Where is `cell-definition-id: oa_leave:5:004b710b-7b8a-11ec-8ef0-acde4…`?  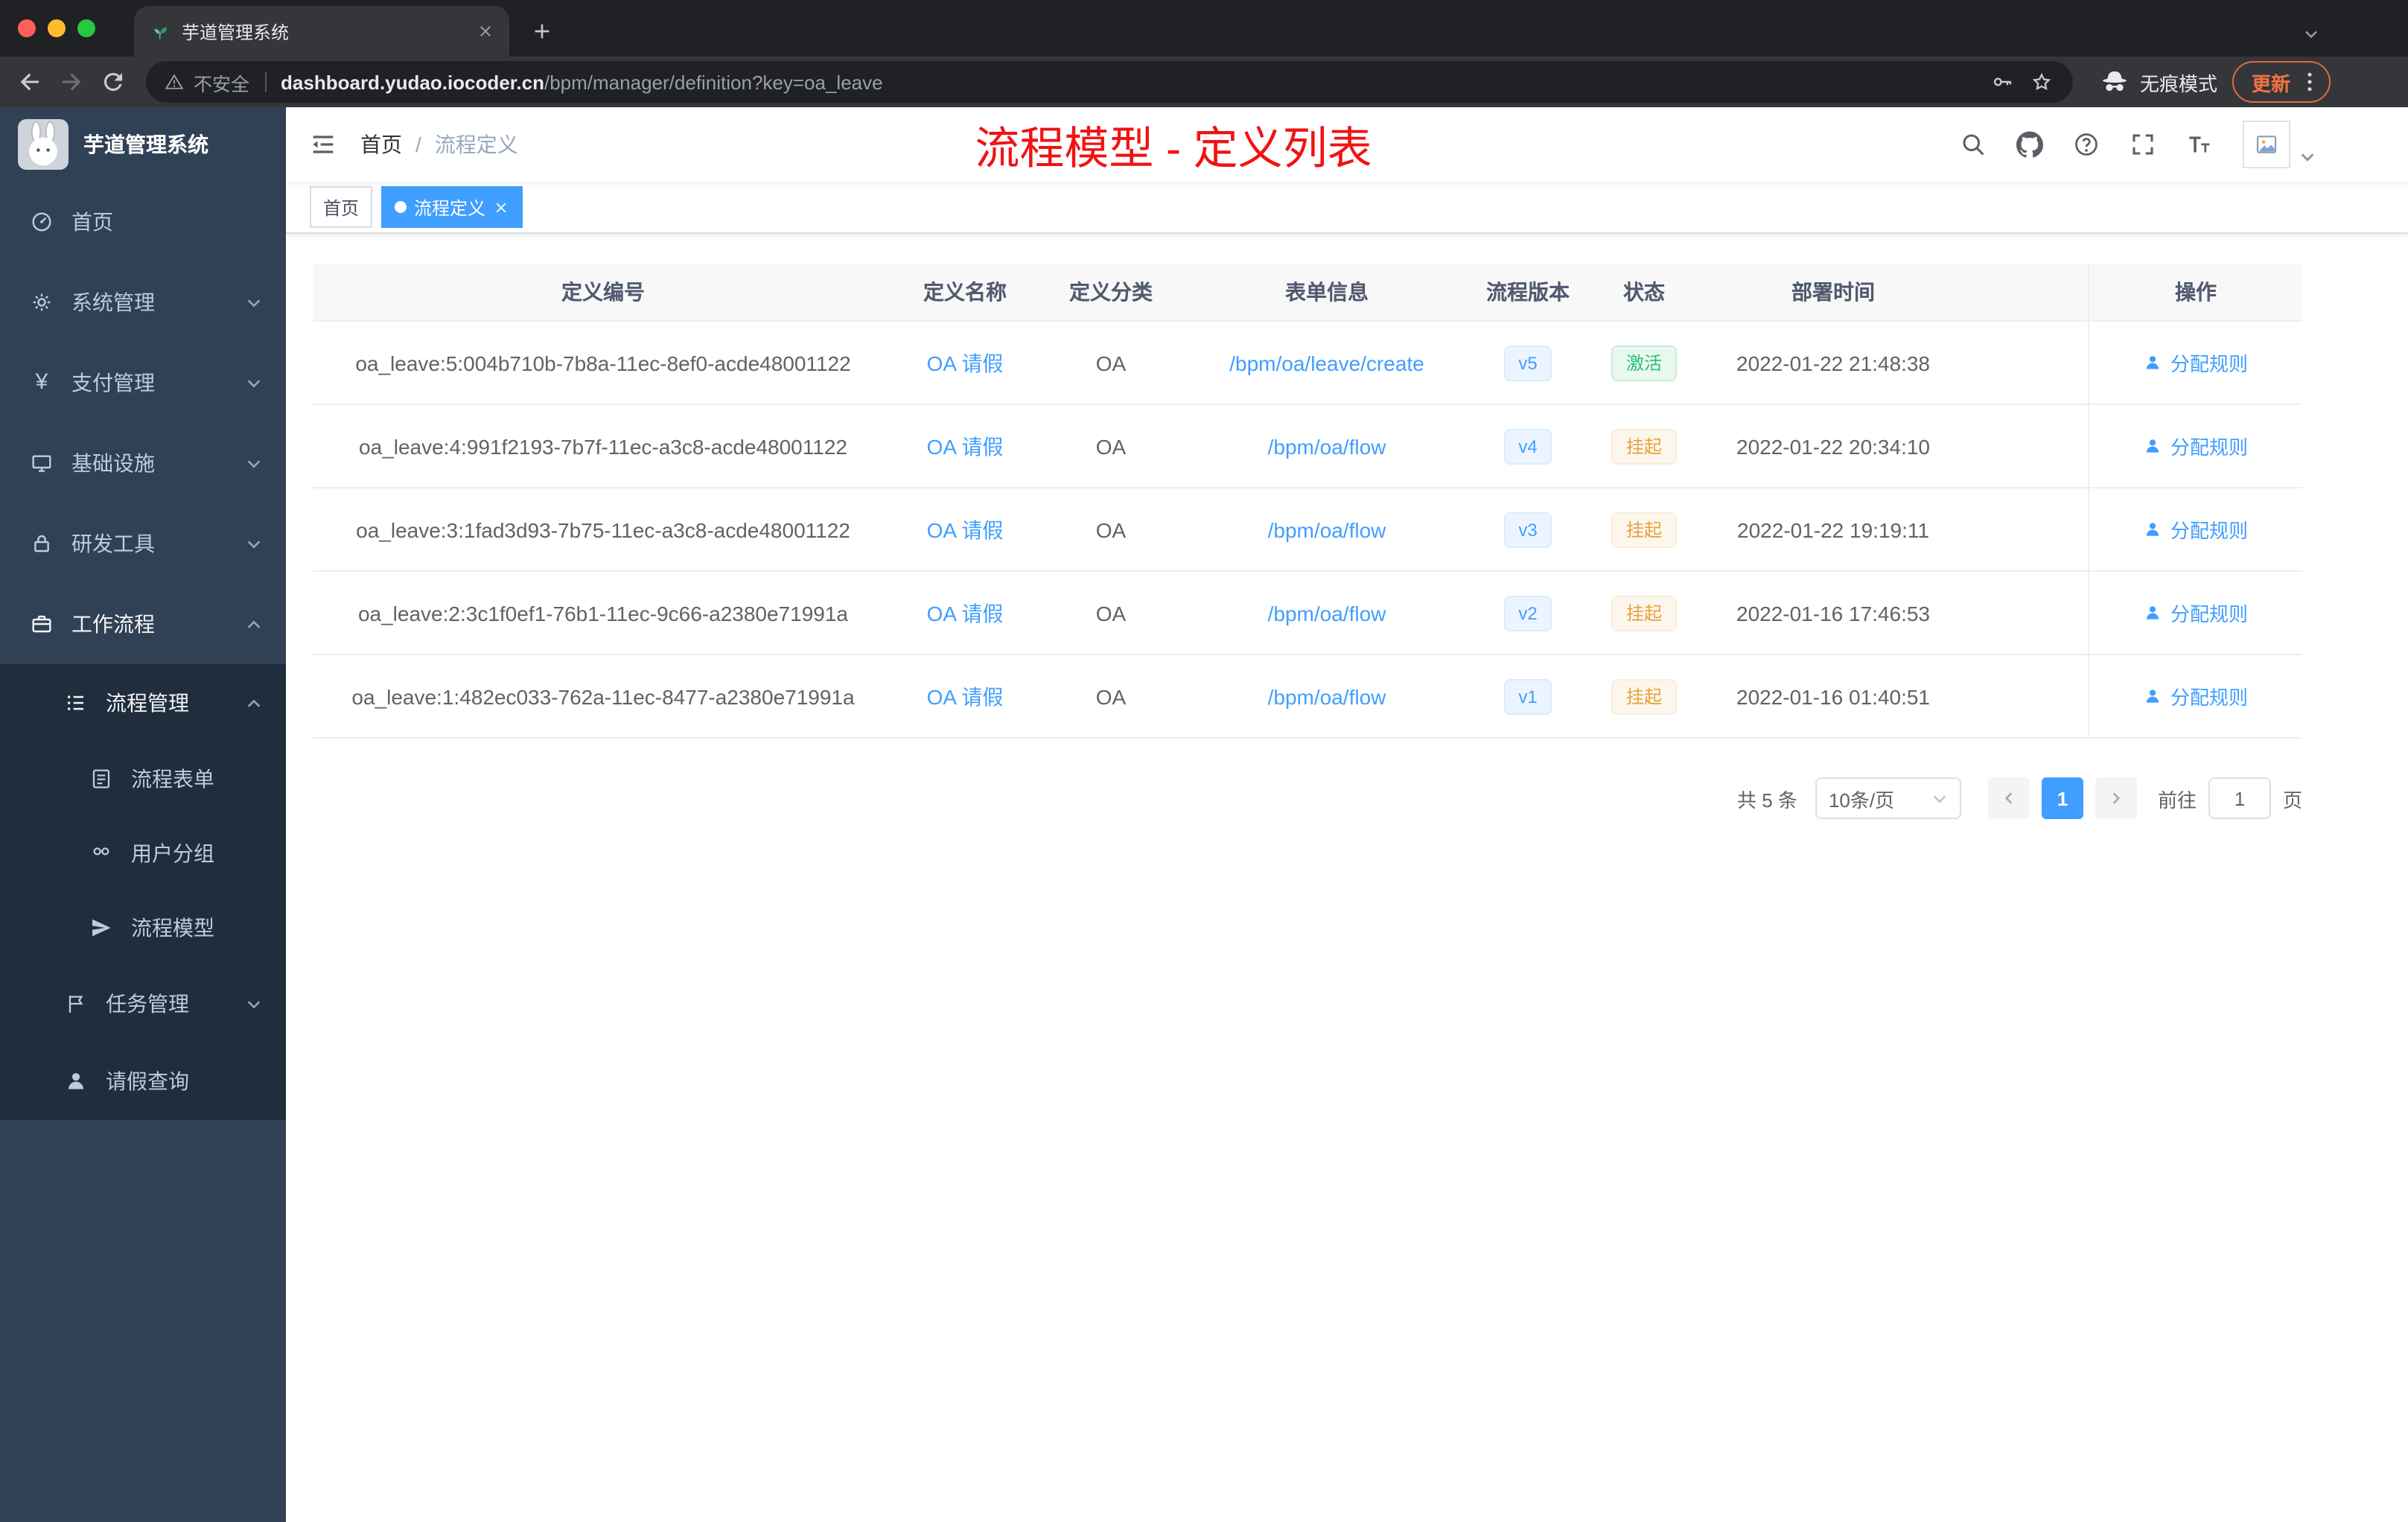
cell-definition-id: oa_leave:5:004b710b-7b8a-11ec-8ef0-acde4… is located at coordinates (603, 363).